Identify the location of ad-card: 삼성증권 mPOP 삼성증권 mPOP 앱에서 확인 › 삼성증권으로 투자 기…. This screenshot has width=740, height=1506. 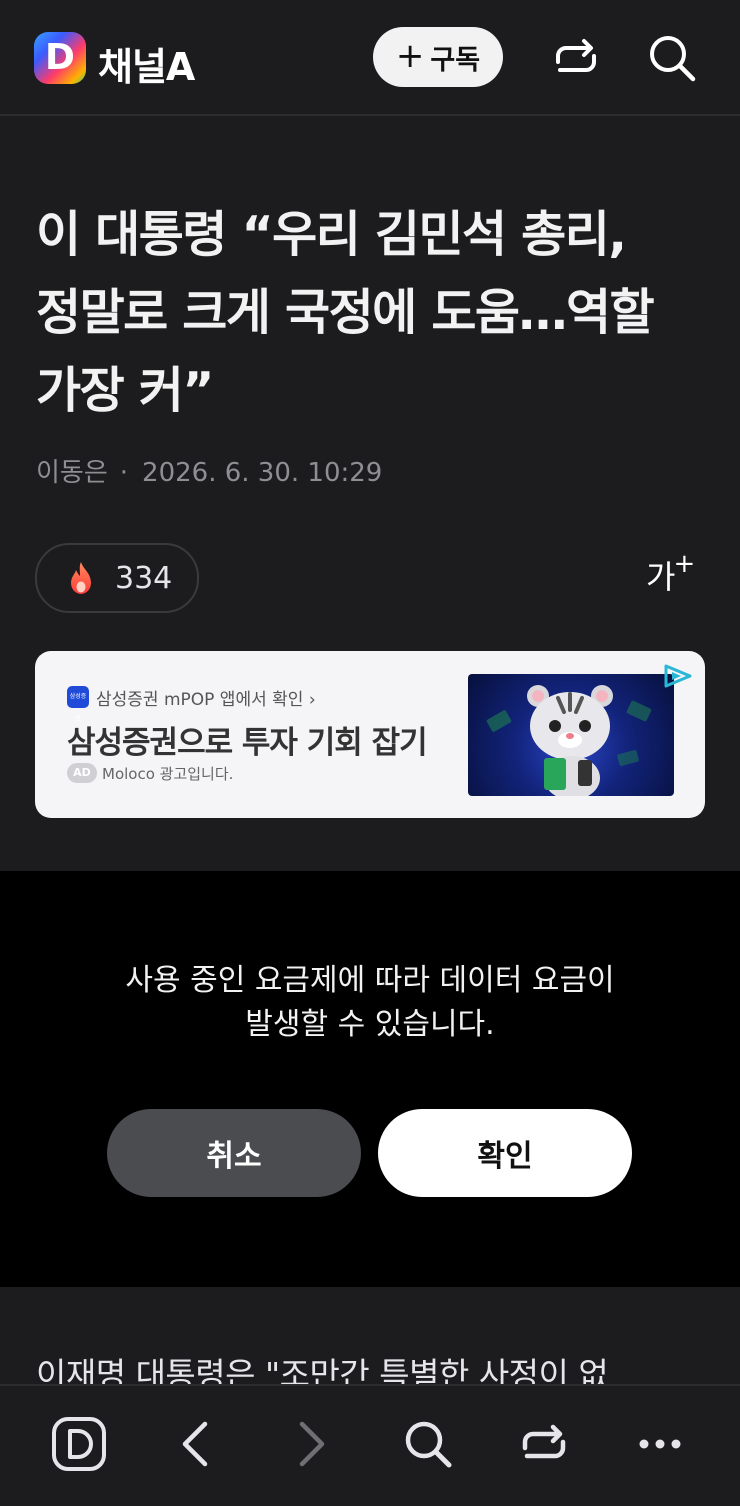
(370, 734).